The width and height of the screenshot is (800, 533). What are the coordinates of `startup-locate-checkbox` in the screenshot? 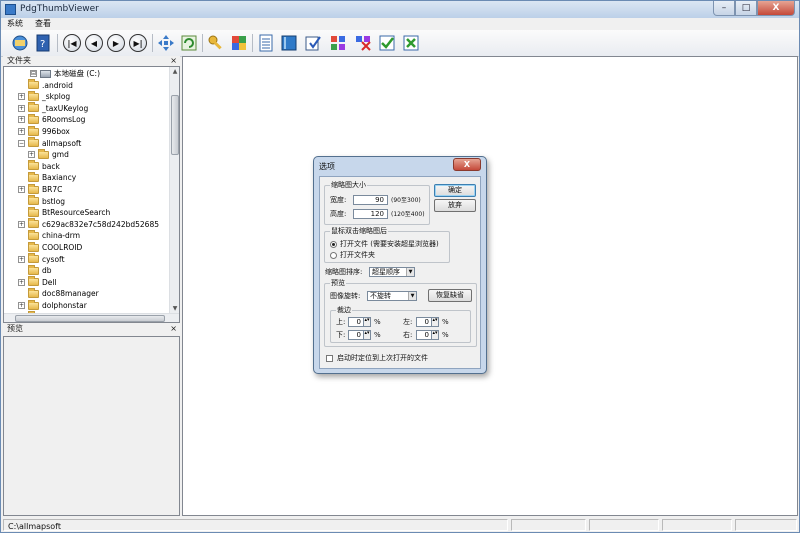 It's located at (329, 358).